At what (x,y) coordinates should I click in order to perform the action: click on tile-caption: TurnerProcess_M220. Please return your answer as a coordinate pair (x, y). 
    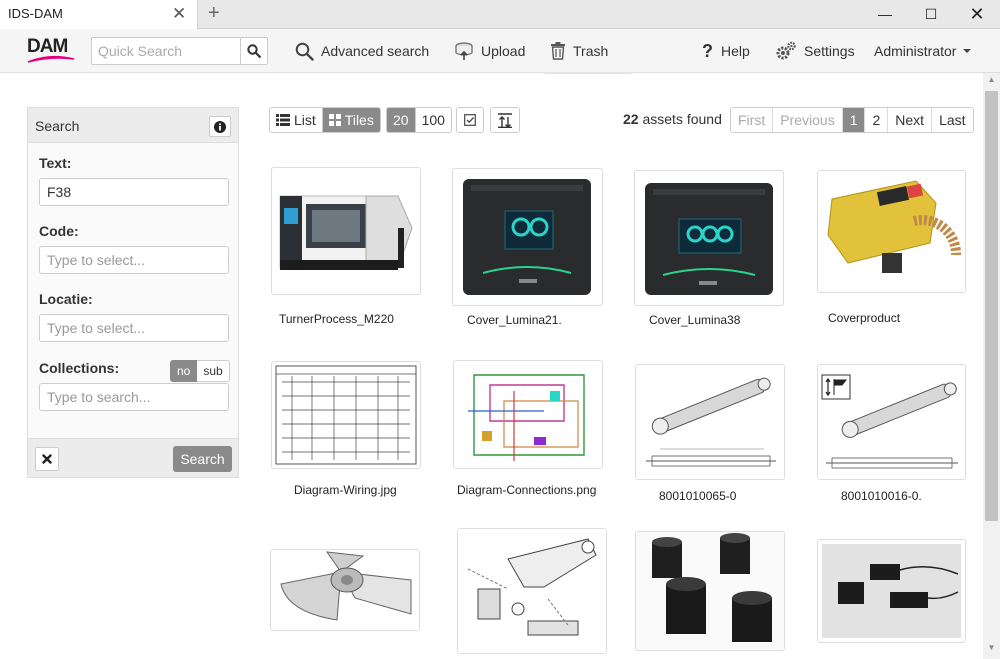
    Looking at the image, I should click on (336, 319).